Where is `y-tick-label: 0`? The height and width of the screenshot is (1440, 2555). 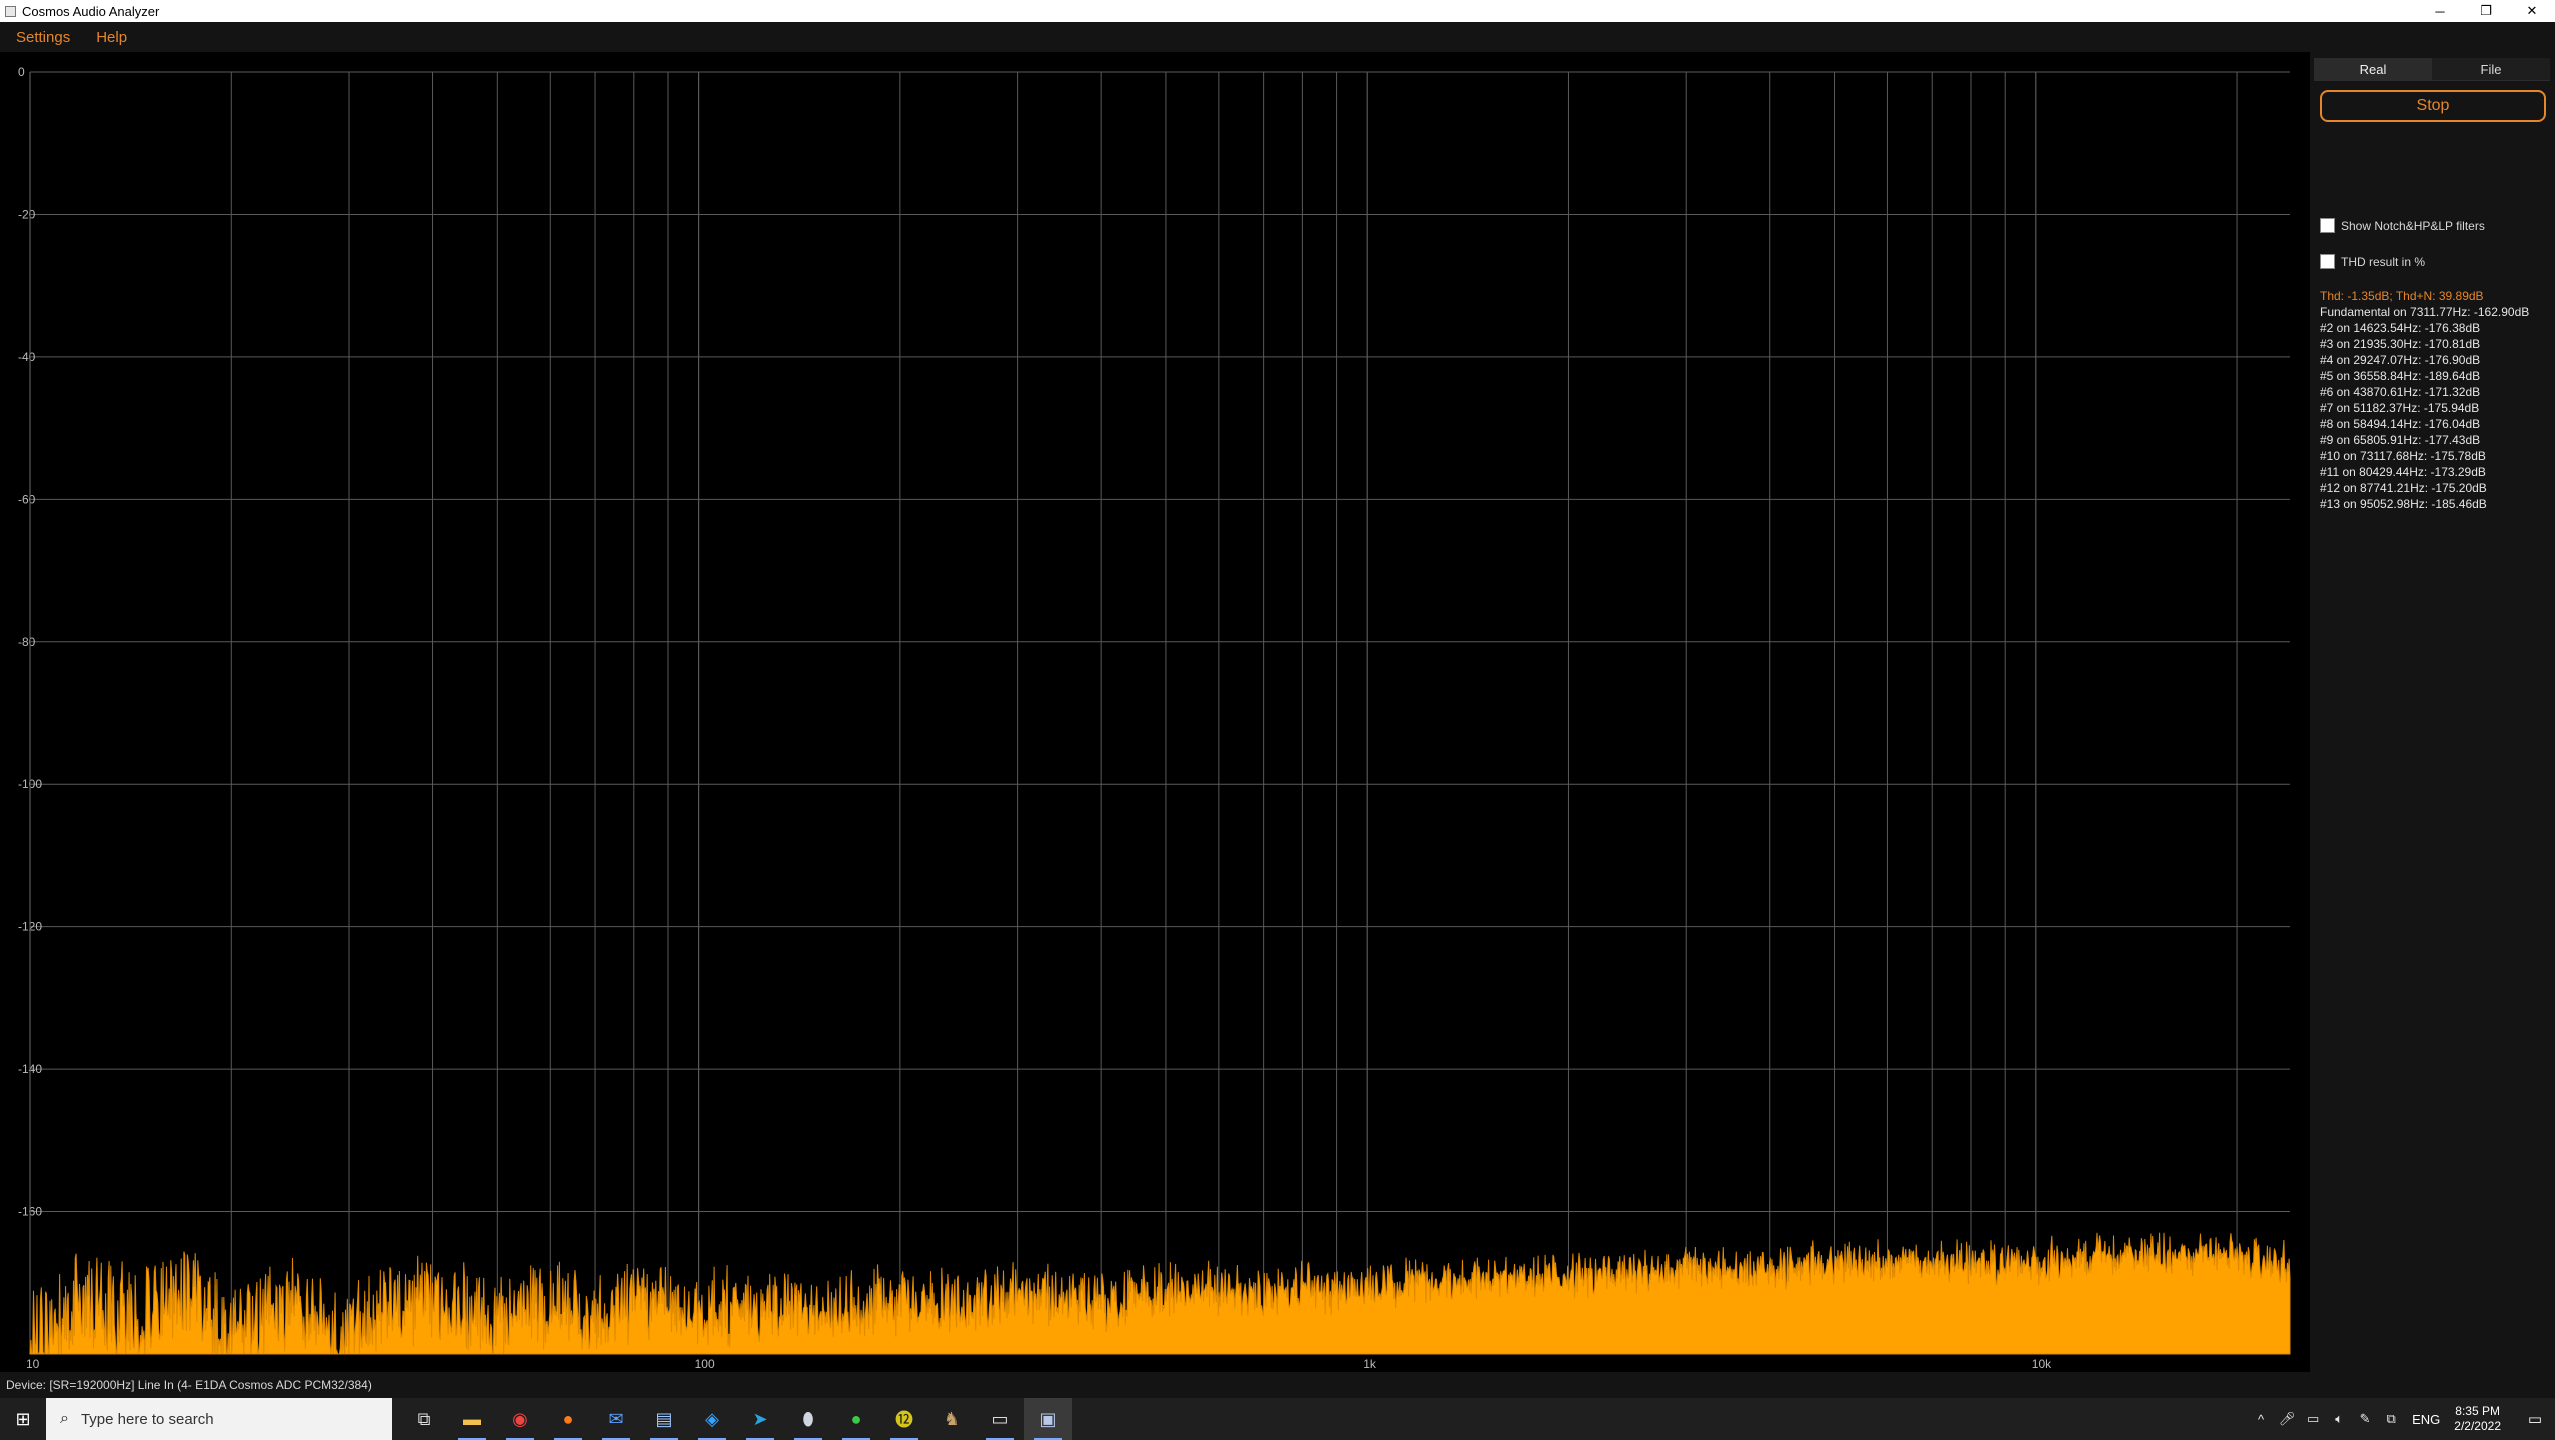
y-tick-label: 0 is located at coordinates (21, 72).